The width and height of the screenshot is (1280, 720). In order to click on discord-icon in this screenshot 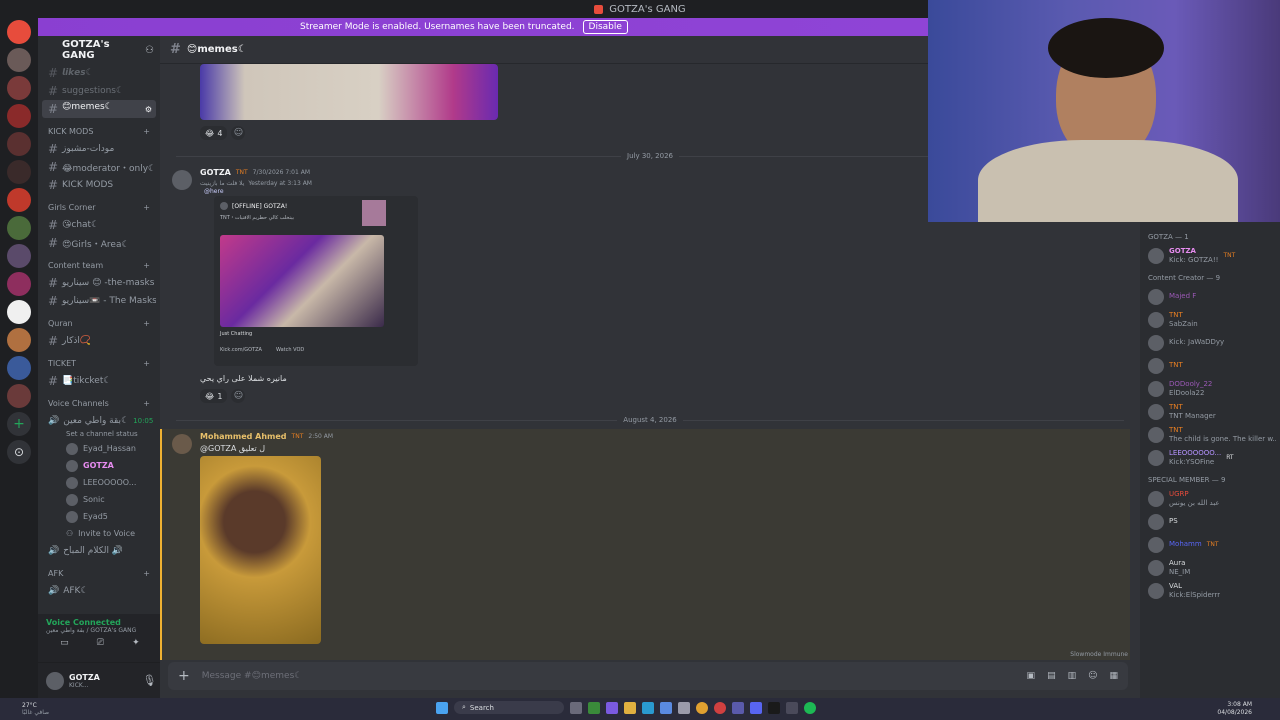, I will do `click(756, 707)`.